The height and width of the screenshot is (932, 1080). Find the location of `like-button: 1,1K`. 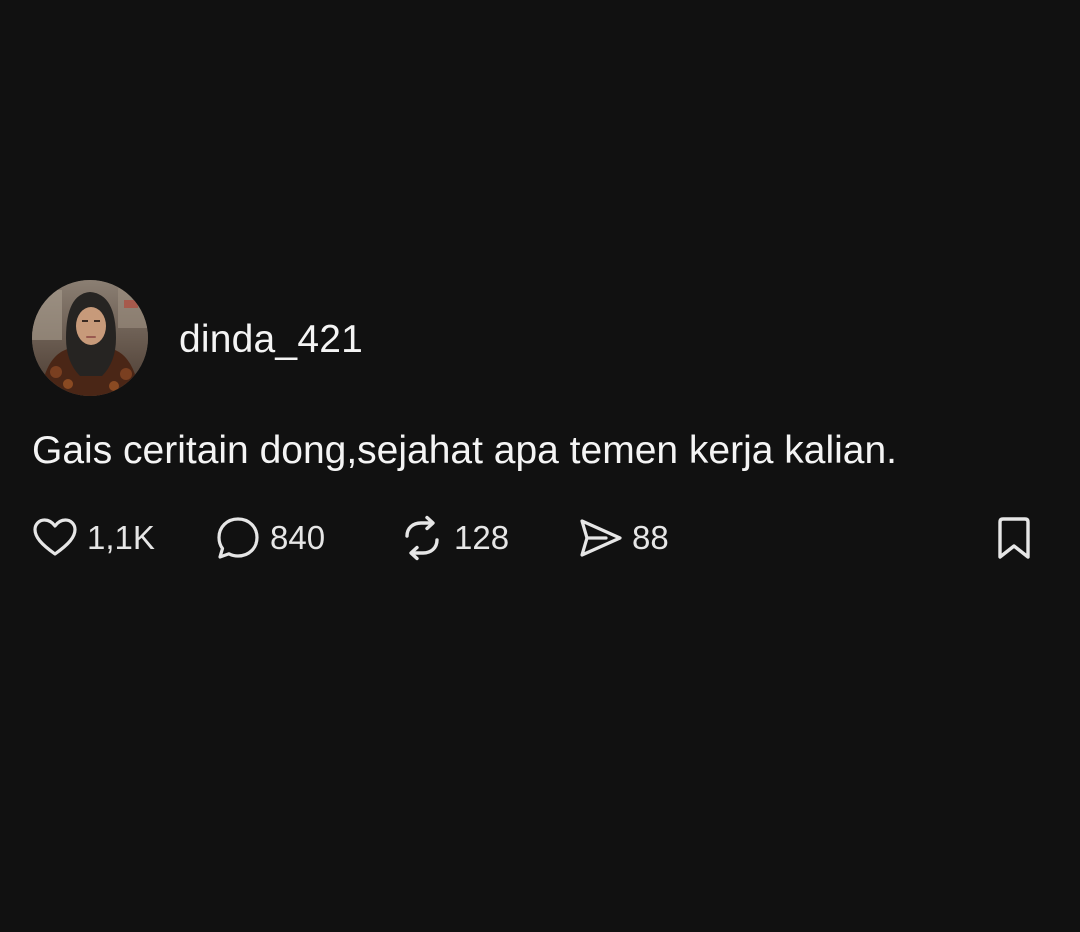

like-button: 1,1K is located at coordinates (93, 538).